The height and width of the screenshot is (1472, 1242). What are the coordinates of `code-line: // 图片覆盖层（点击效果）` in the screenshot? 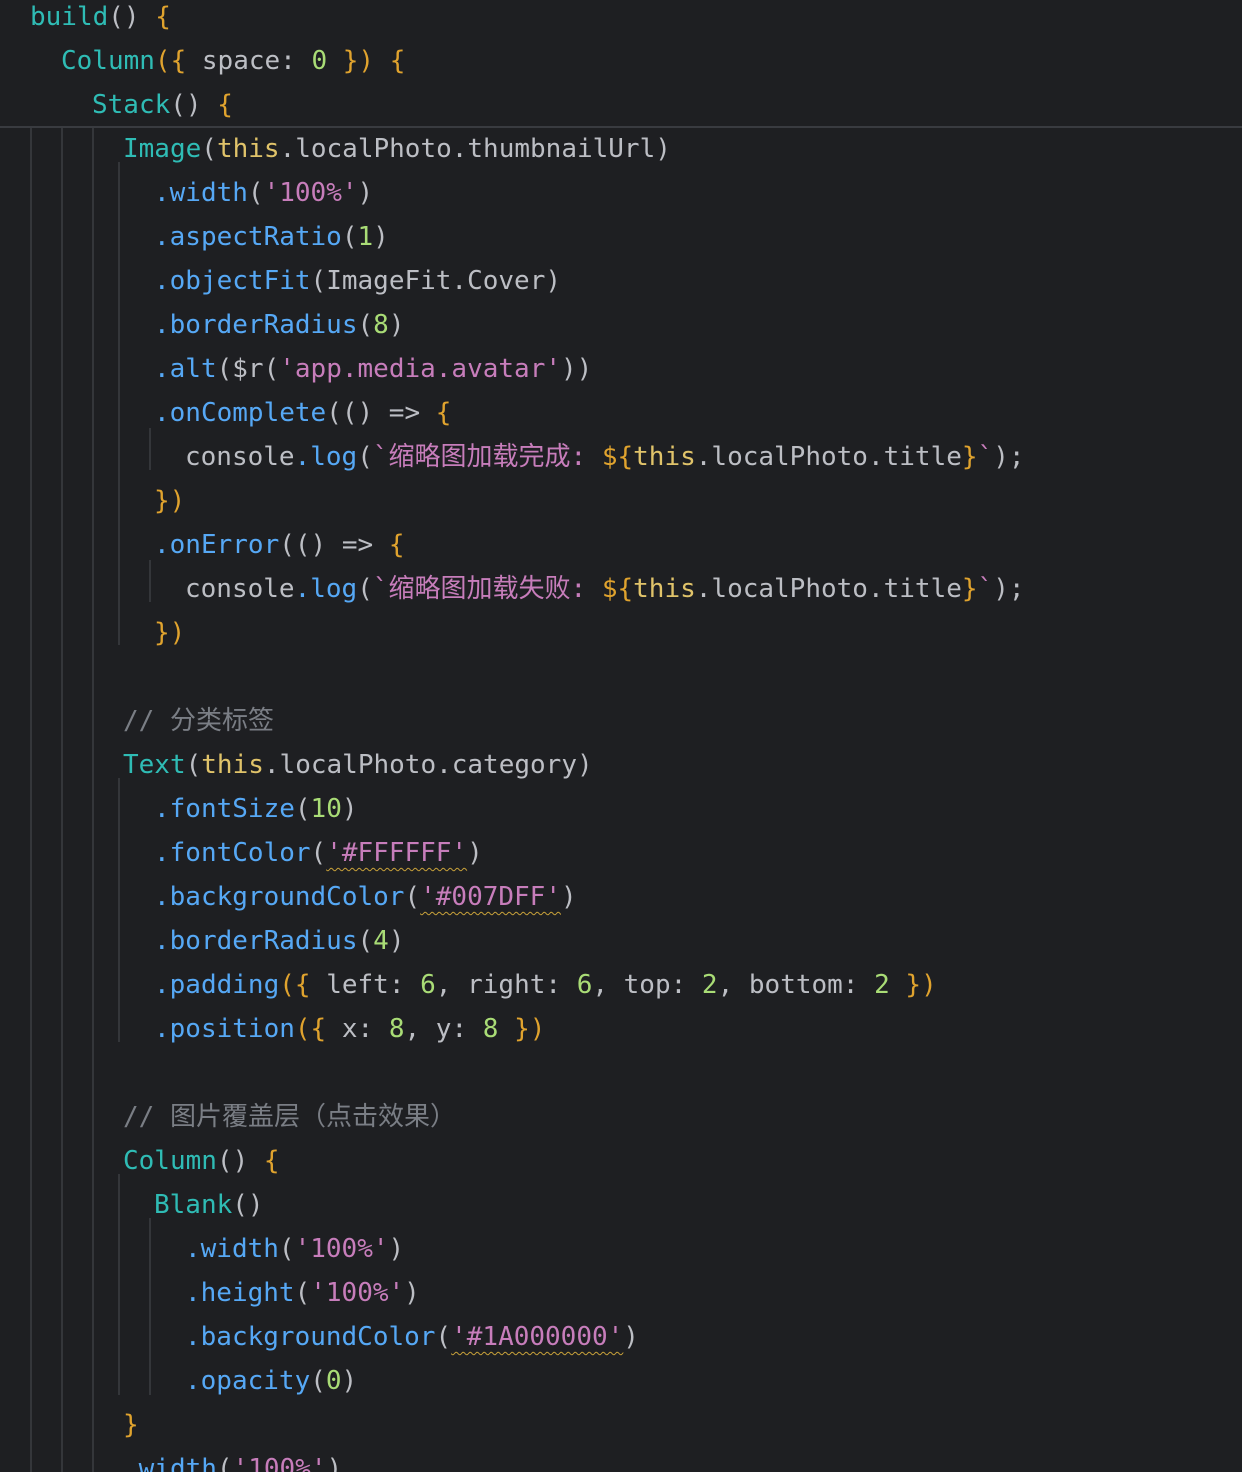 It's located at (289, 1117).